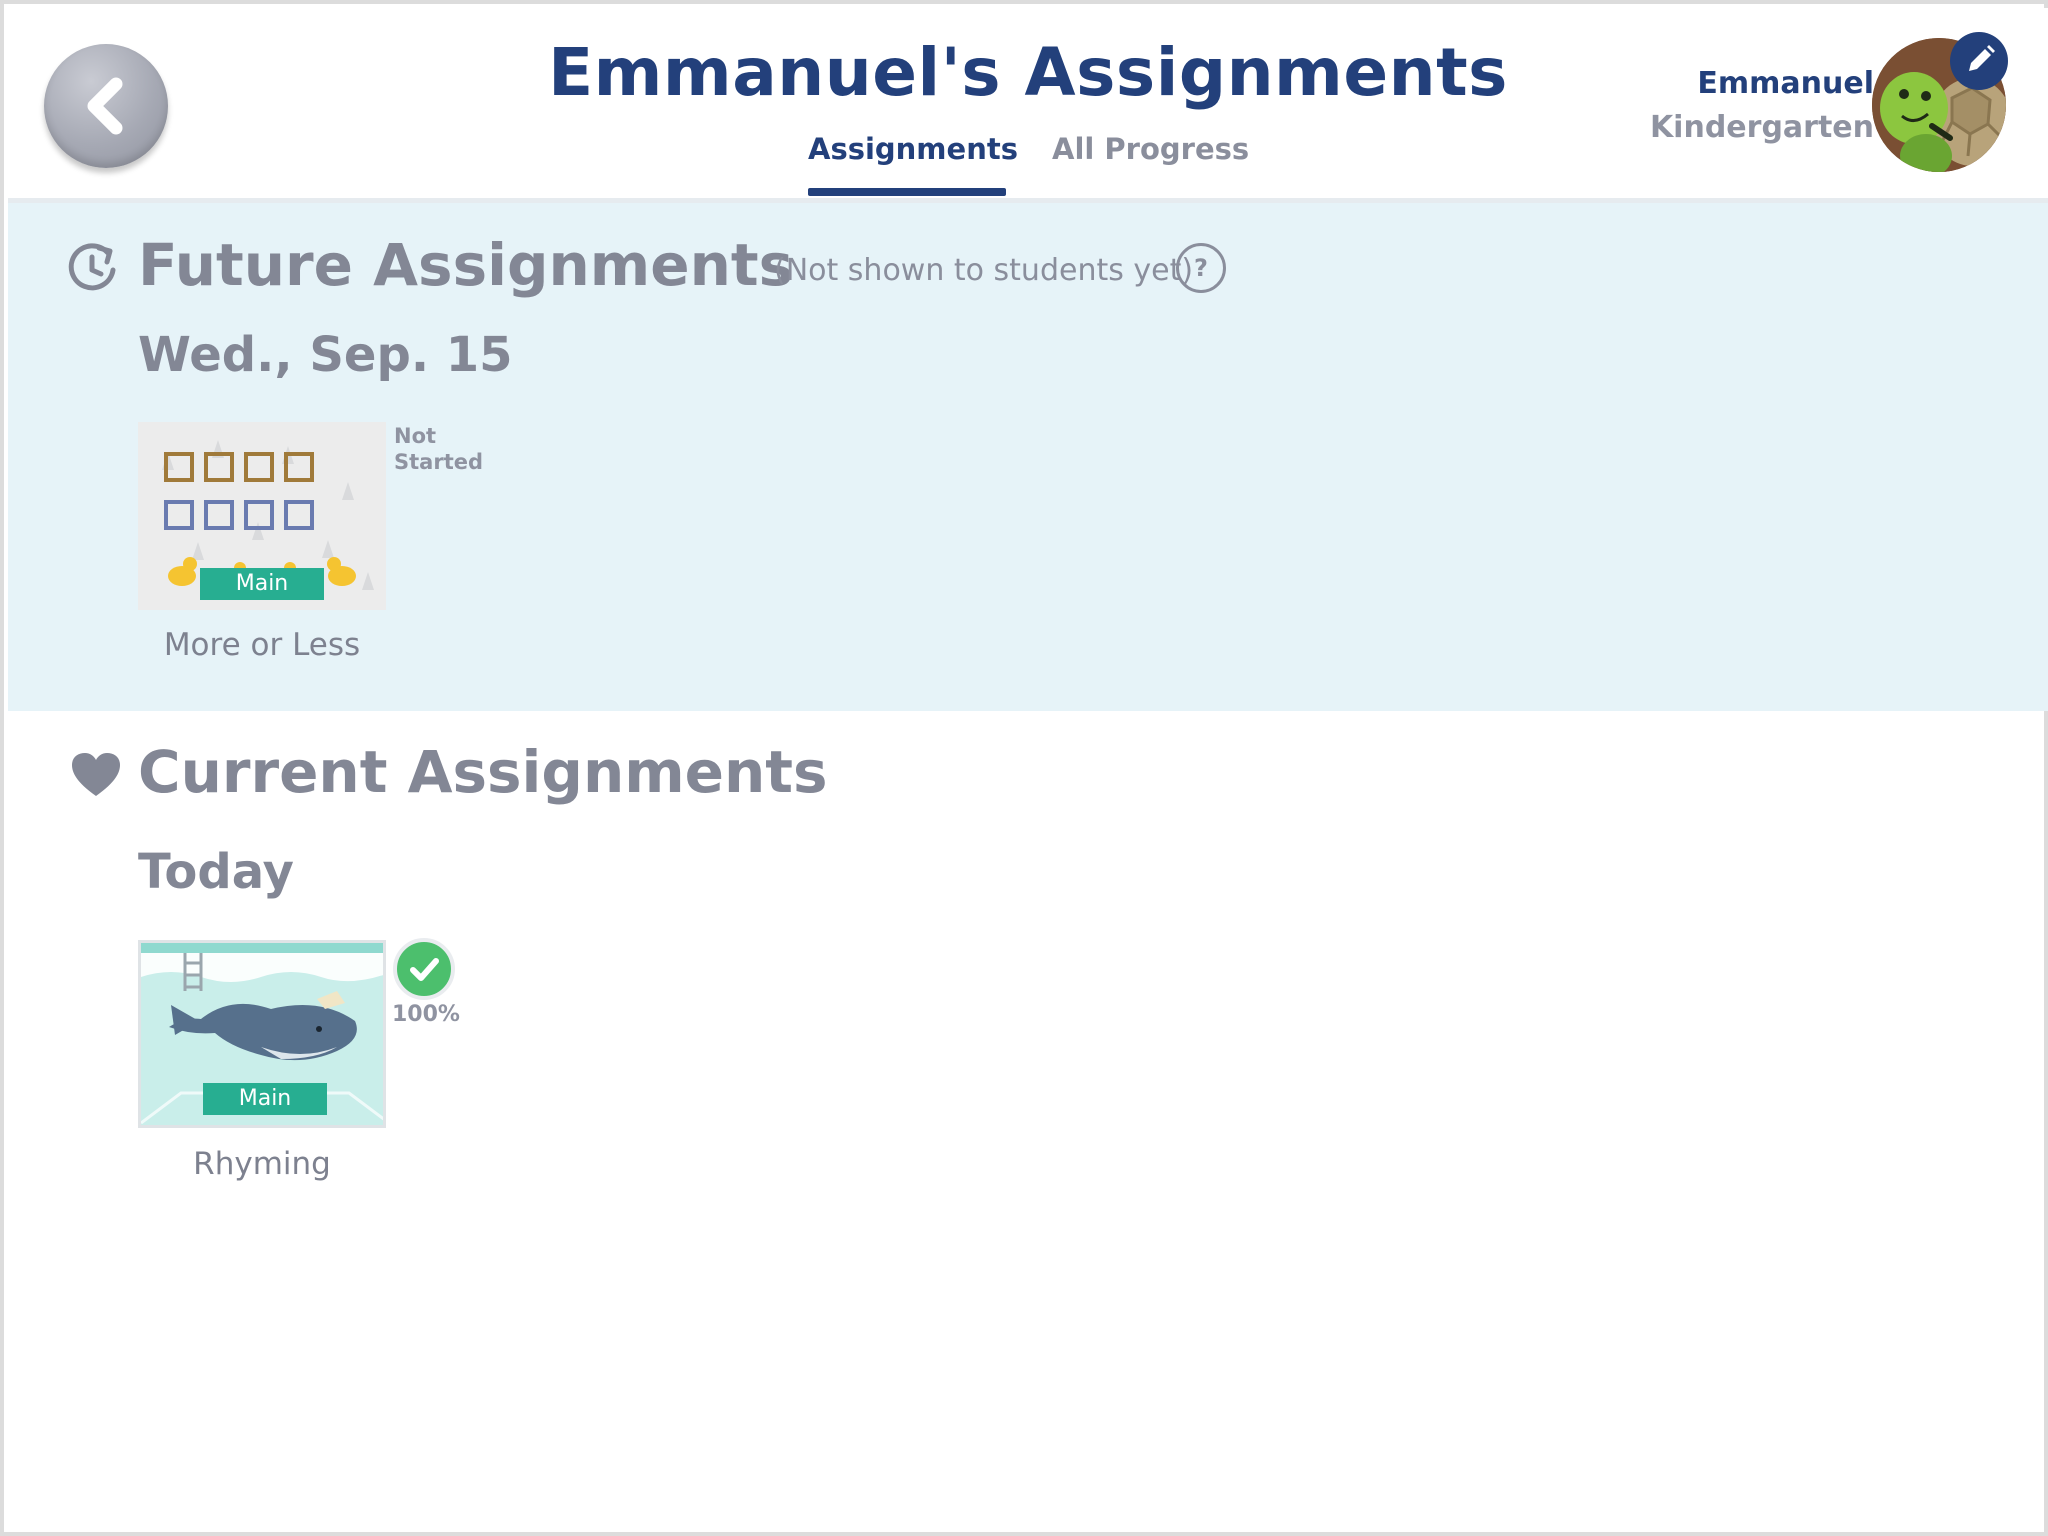 The width and height of the screenshot is (2048, 1536). What do you see at coordinates (1762, 106) in the screenshot?
I see `user-info: Emmanuel Kindergarten` at bounding box center [1762, 106].